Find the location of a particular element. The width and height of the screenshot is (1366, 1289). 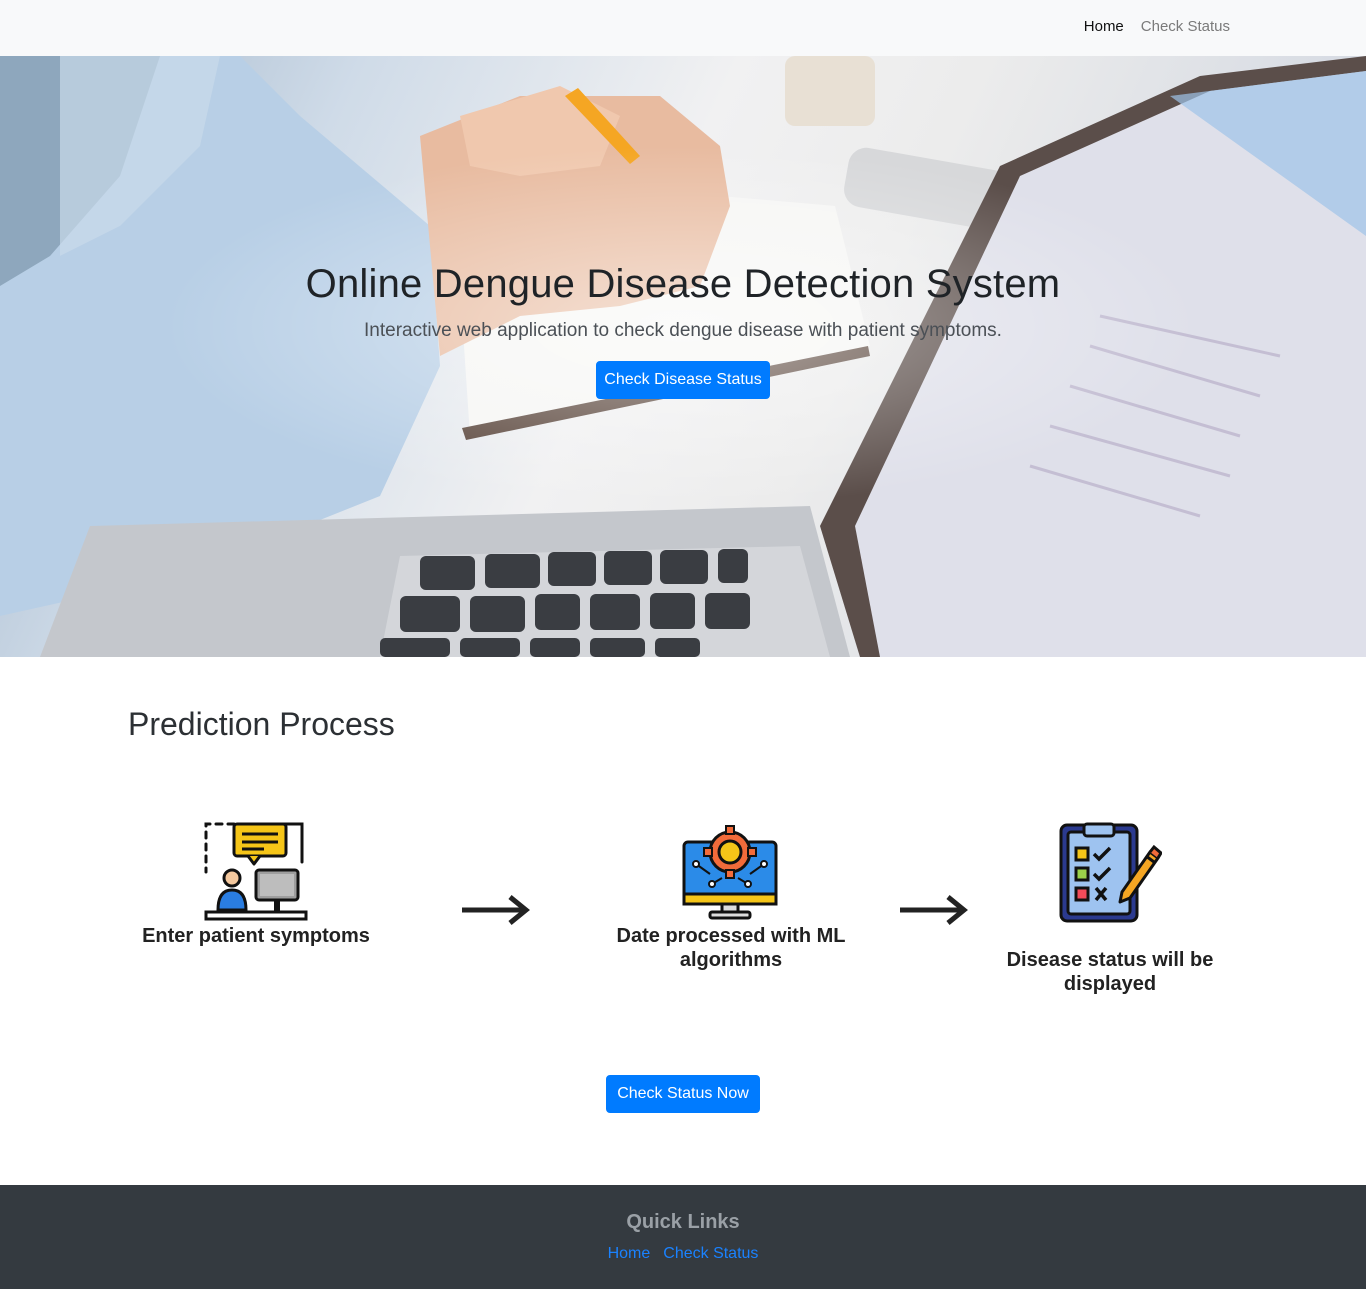

process-step-2: Date processed with ML algorithms is located at coordinates (731, 948).